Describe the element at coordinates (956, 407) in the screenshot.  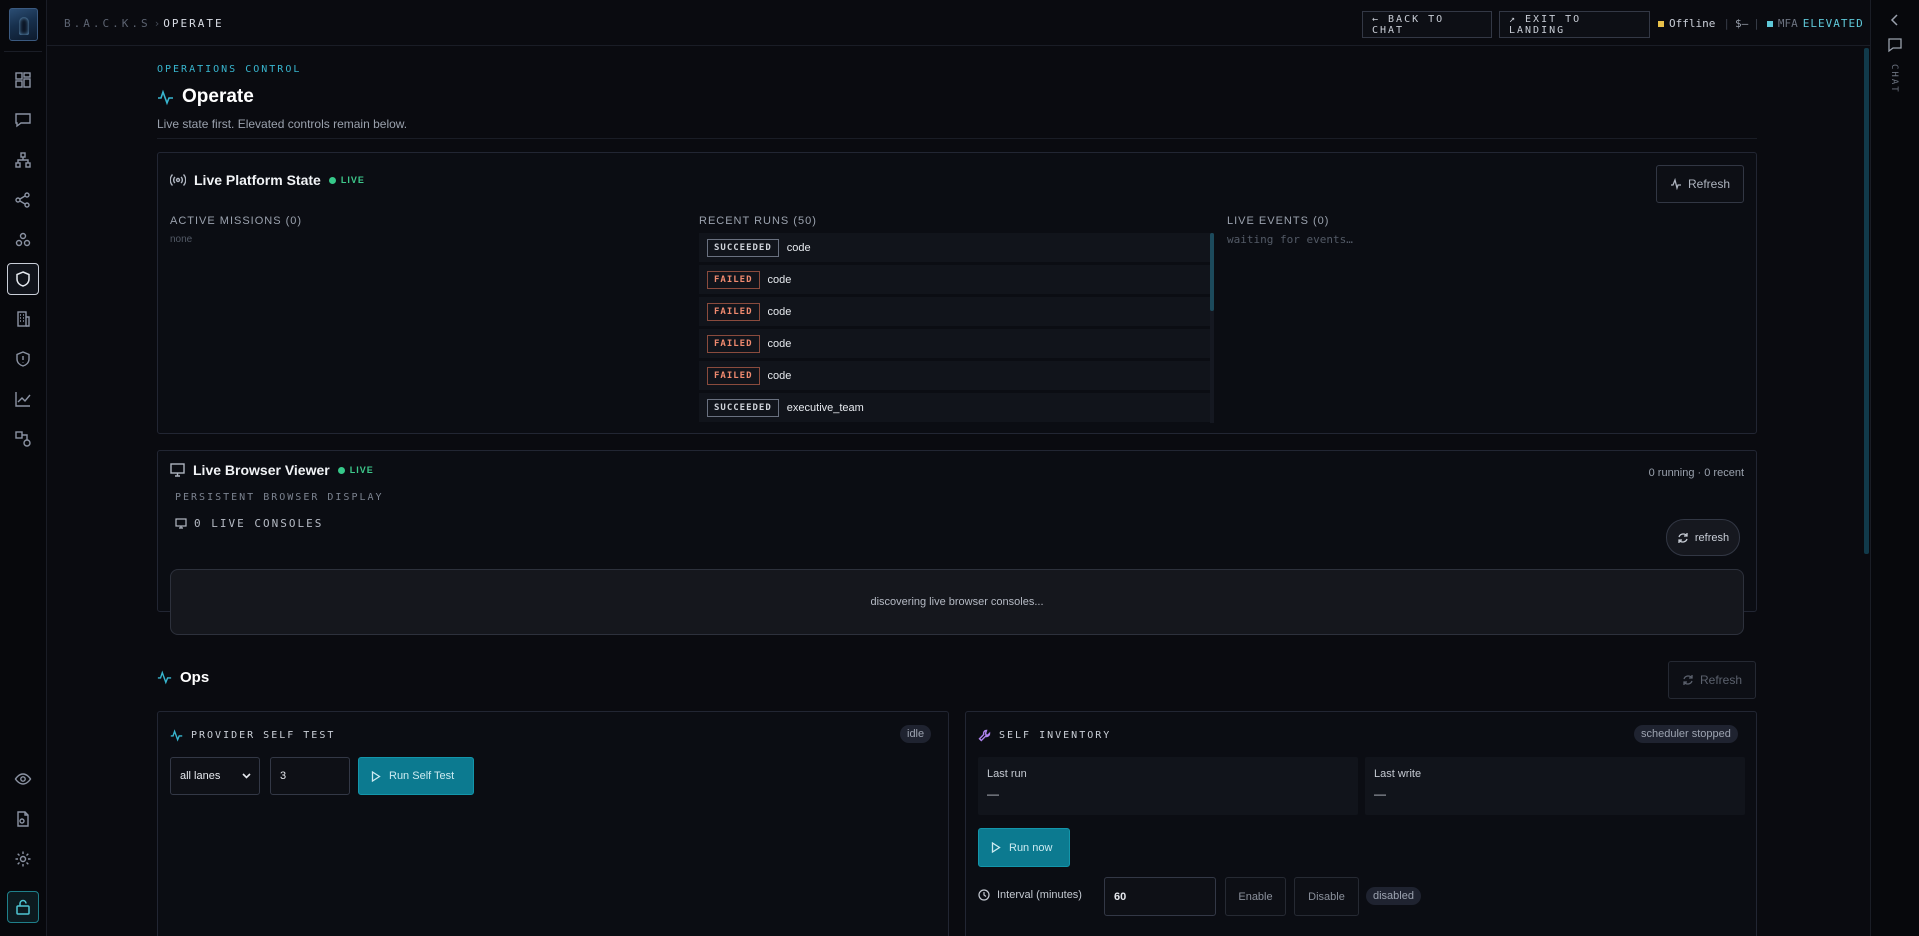
I see `run-row: SUCCEEDED executive_team` at that location.